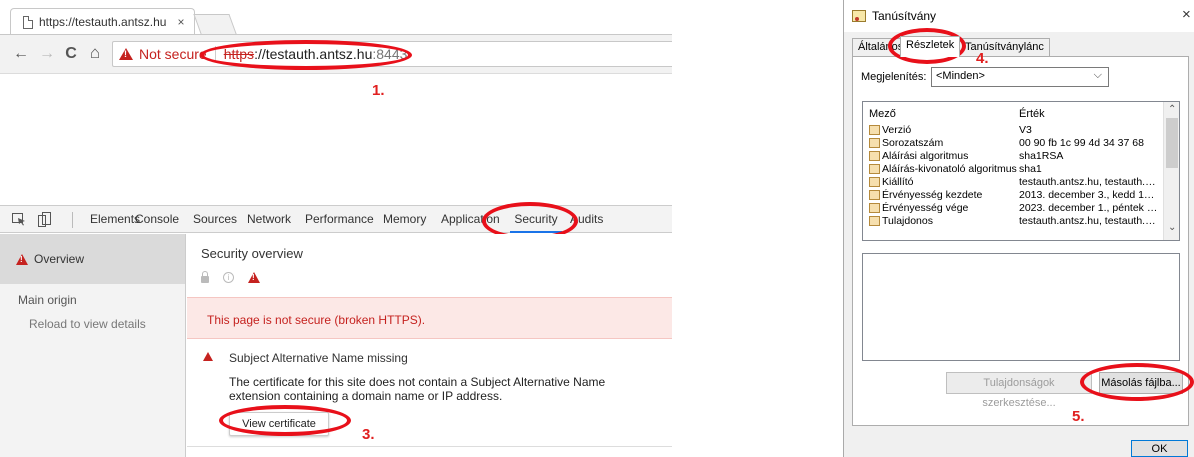 The image size is (1194, 457). I want to click on security-overview-title: Security overview, so click(252, 253).